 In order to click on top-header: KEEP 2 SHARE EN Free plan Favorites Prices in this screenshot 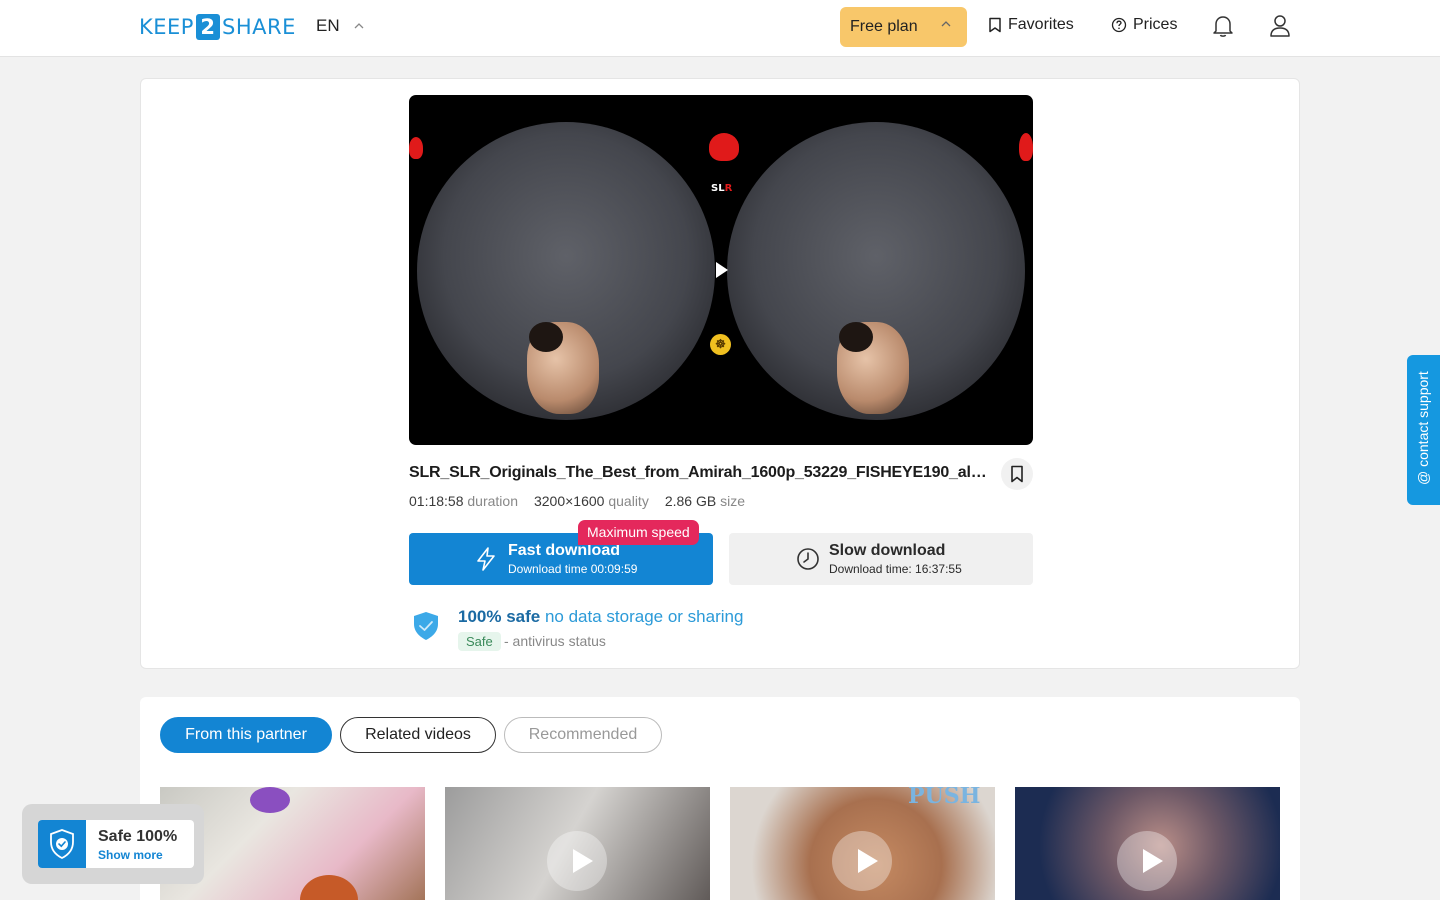, I will do `click(720, 28)`.